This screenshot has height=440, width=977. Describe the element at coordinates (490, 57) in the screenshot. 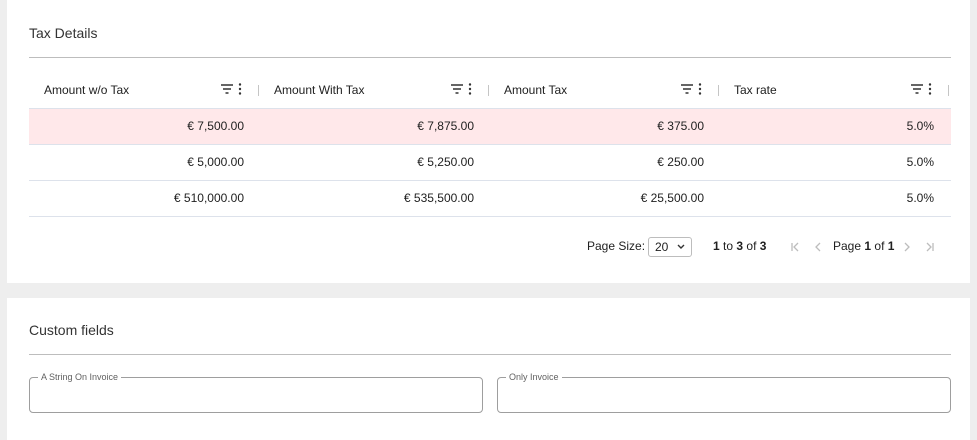

I see `tax-details-divider` at that location.